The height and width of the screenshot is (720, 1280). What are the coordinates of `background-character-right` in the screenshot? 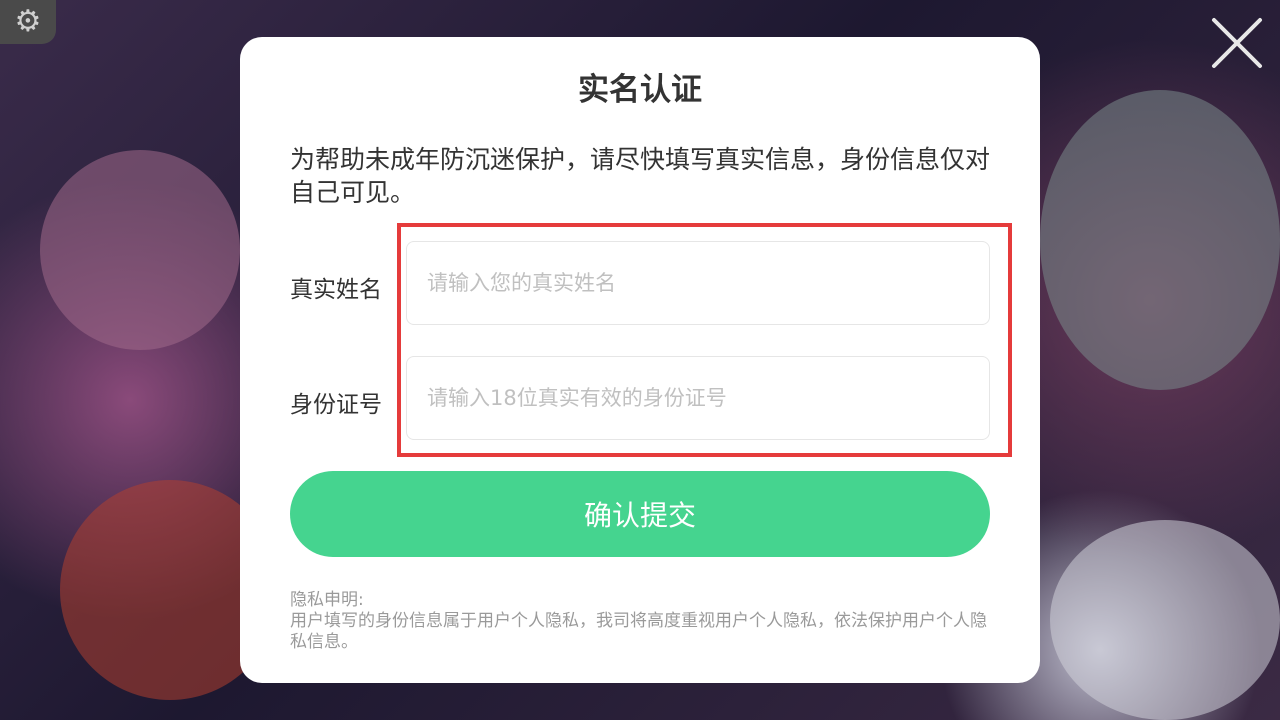 It's located at (1160, 240).